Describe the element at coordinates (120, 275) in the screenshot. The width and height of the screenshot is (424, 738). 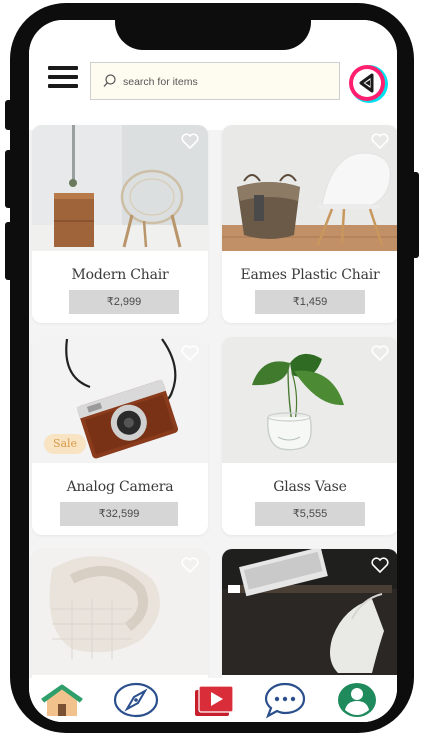
I see `product-name: Modern Chair` at that location.